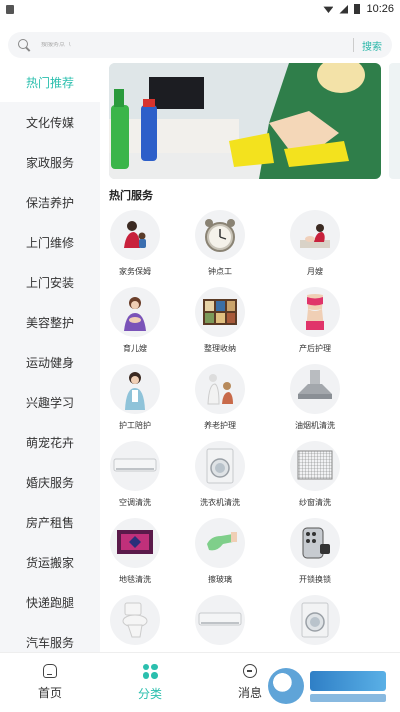  I want to click on window-screen-icon, so click(315, 466).